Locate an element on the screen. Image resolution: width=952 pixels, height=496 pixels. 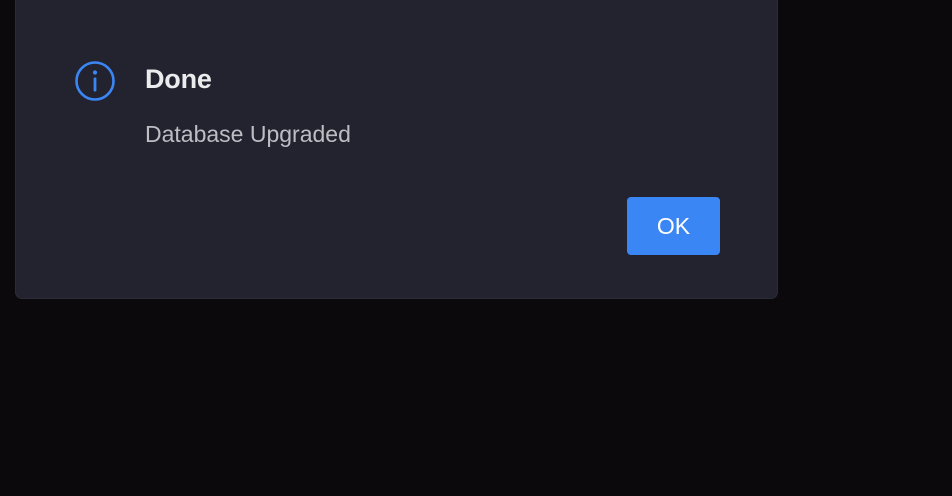
ok-button: OK is located at coordinates (673, 226).